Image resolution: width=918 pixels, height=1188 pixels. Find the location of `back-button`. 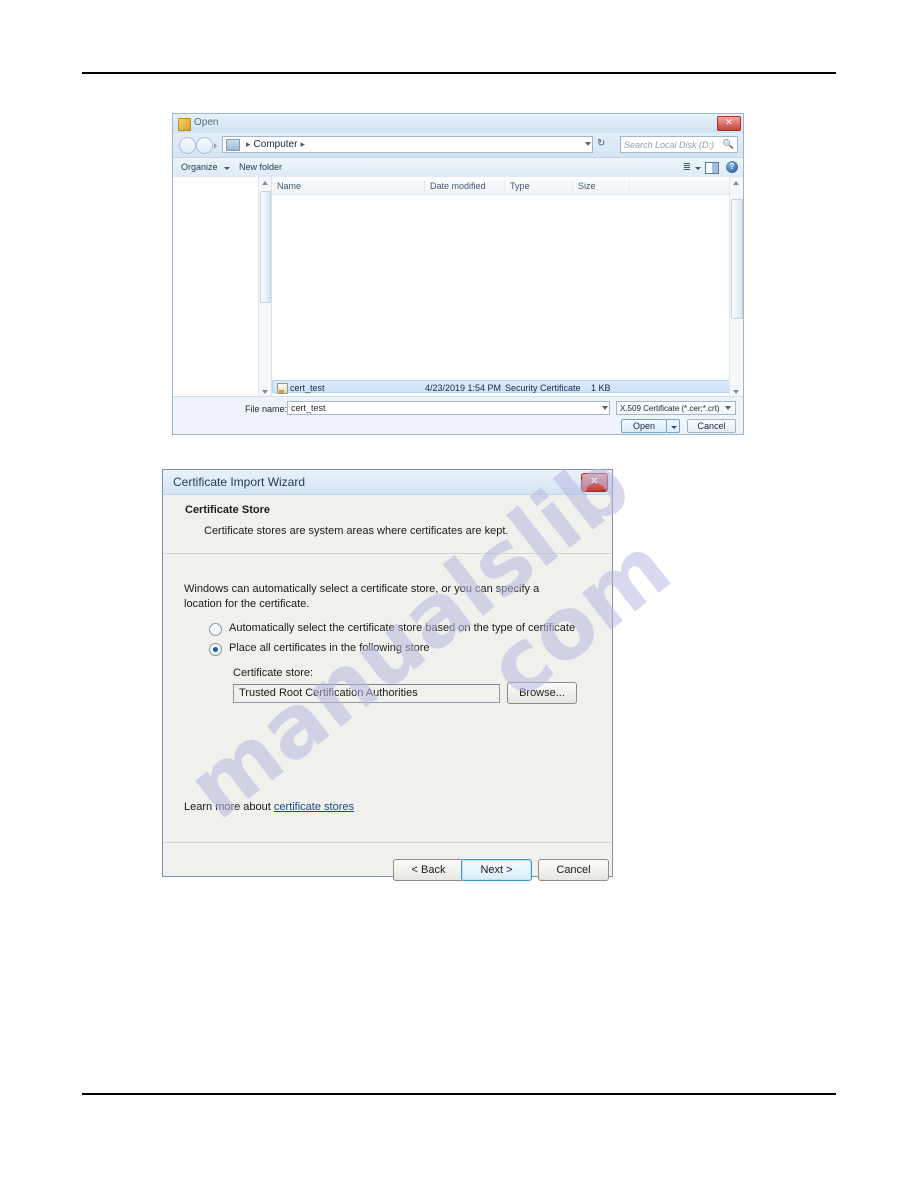

back-button is located at coordinates (187, 145).